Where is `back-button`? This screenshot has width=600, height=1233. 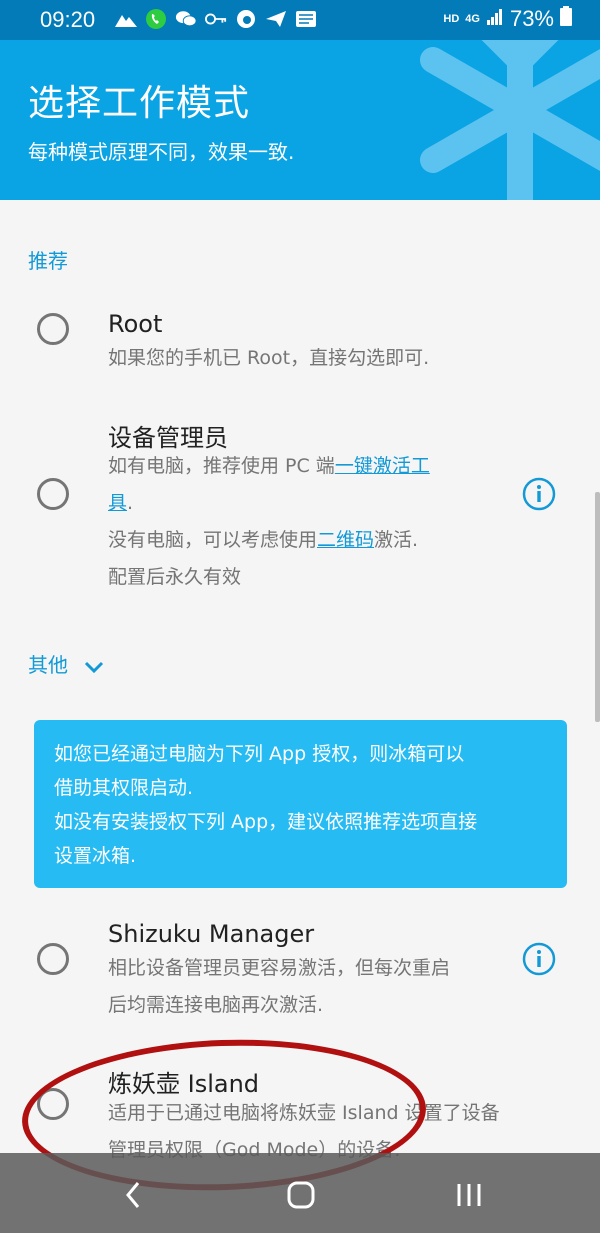
back-button is located at coordinates (133, 1195).